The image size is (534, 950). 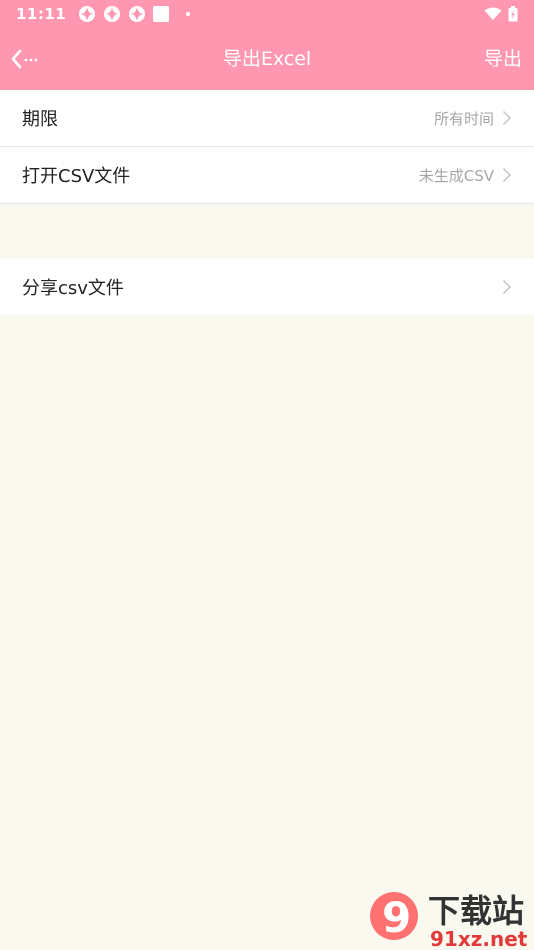 What do you see at coordinates (161, 14) in the screenshot?
I see `square-notification-icon` at bounding box center [161, 14].